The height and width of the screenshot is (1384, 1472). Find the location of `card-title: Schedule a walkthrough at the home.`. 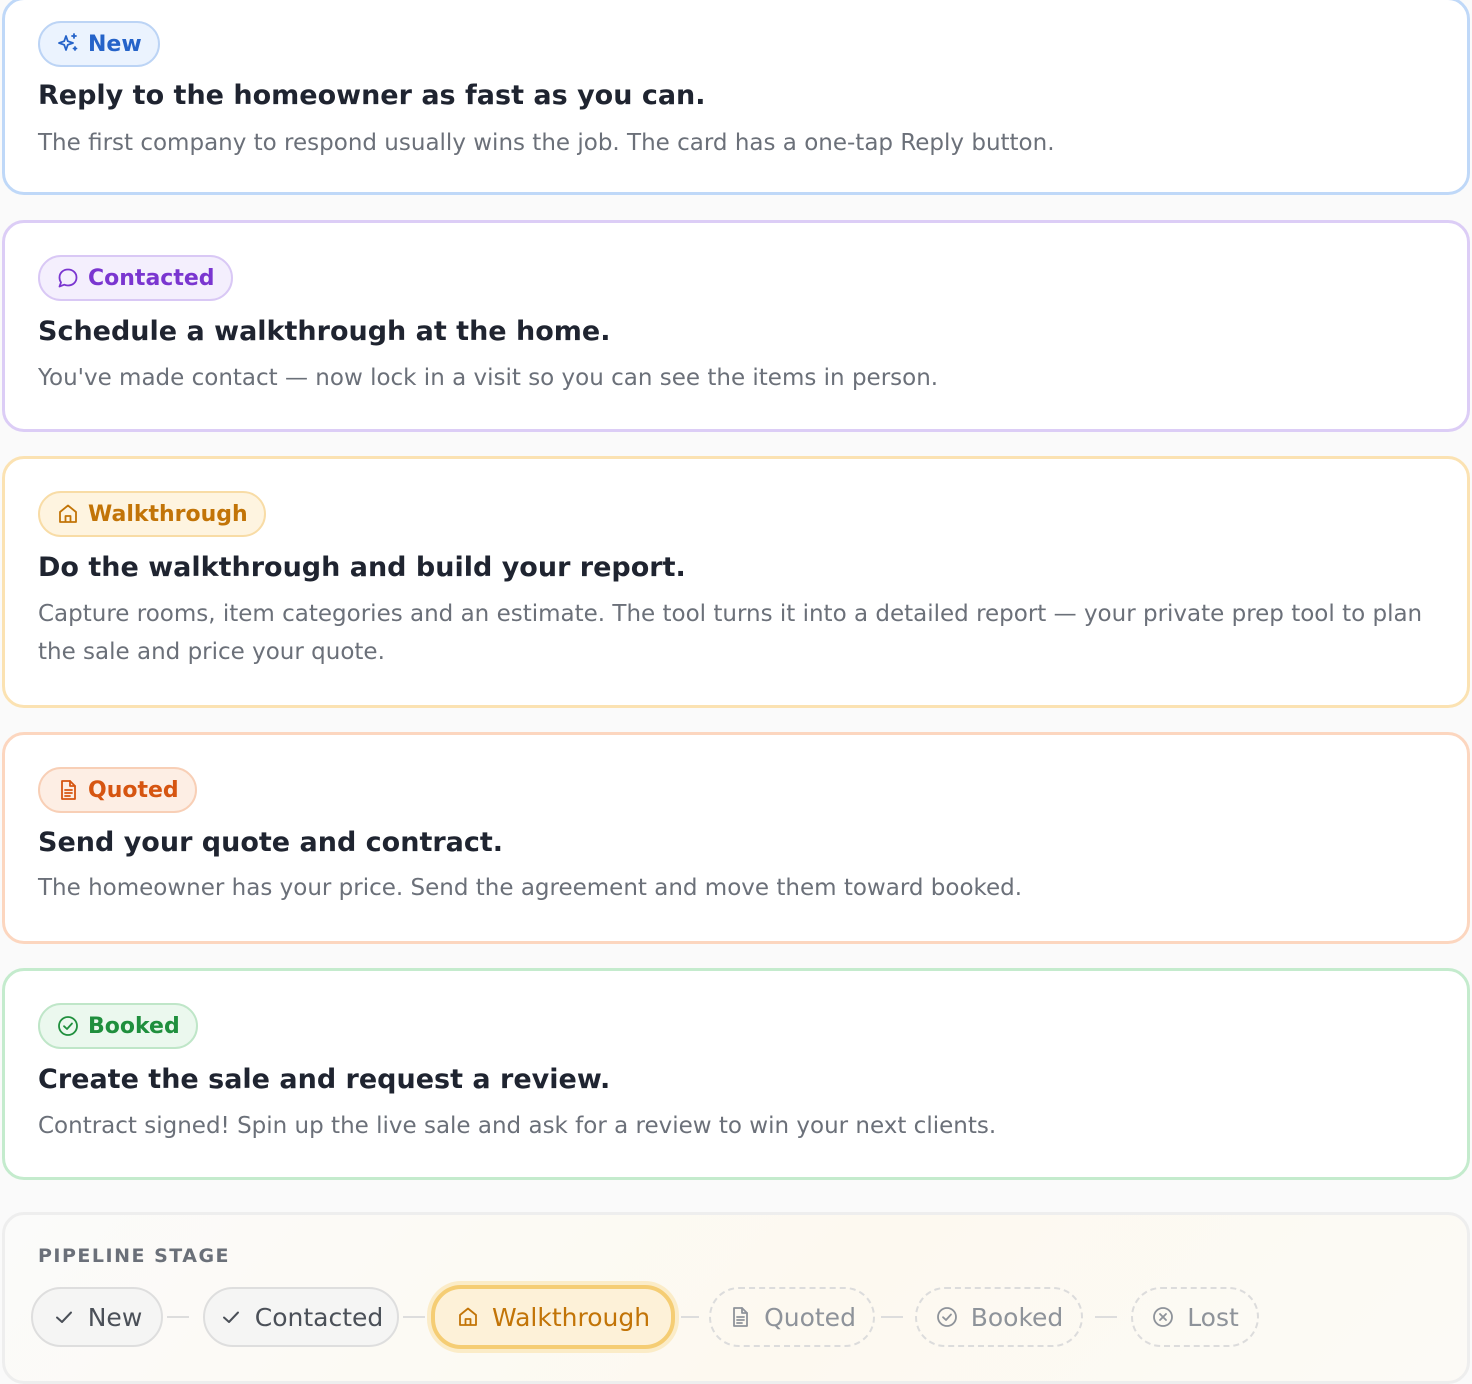

card-title: Schedule a walkthrough at the home. is located at coordinates (324, 331).